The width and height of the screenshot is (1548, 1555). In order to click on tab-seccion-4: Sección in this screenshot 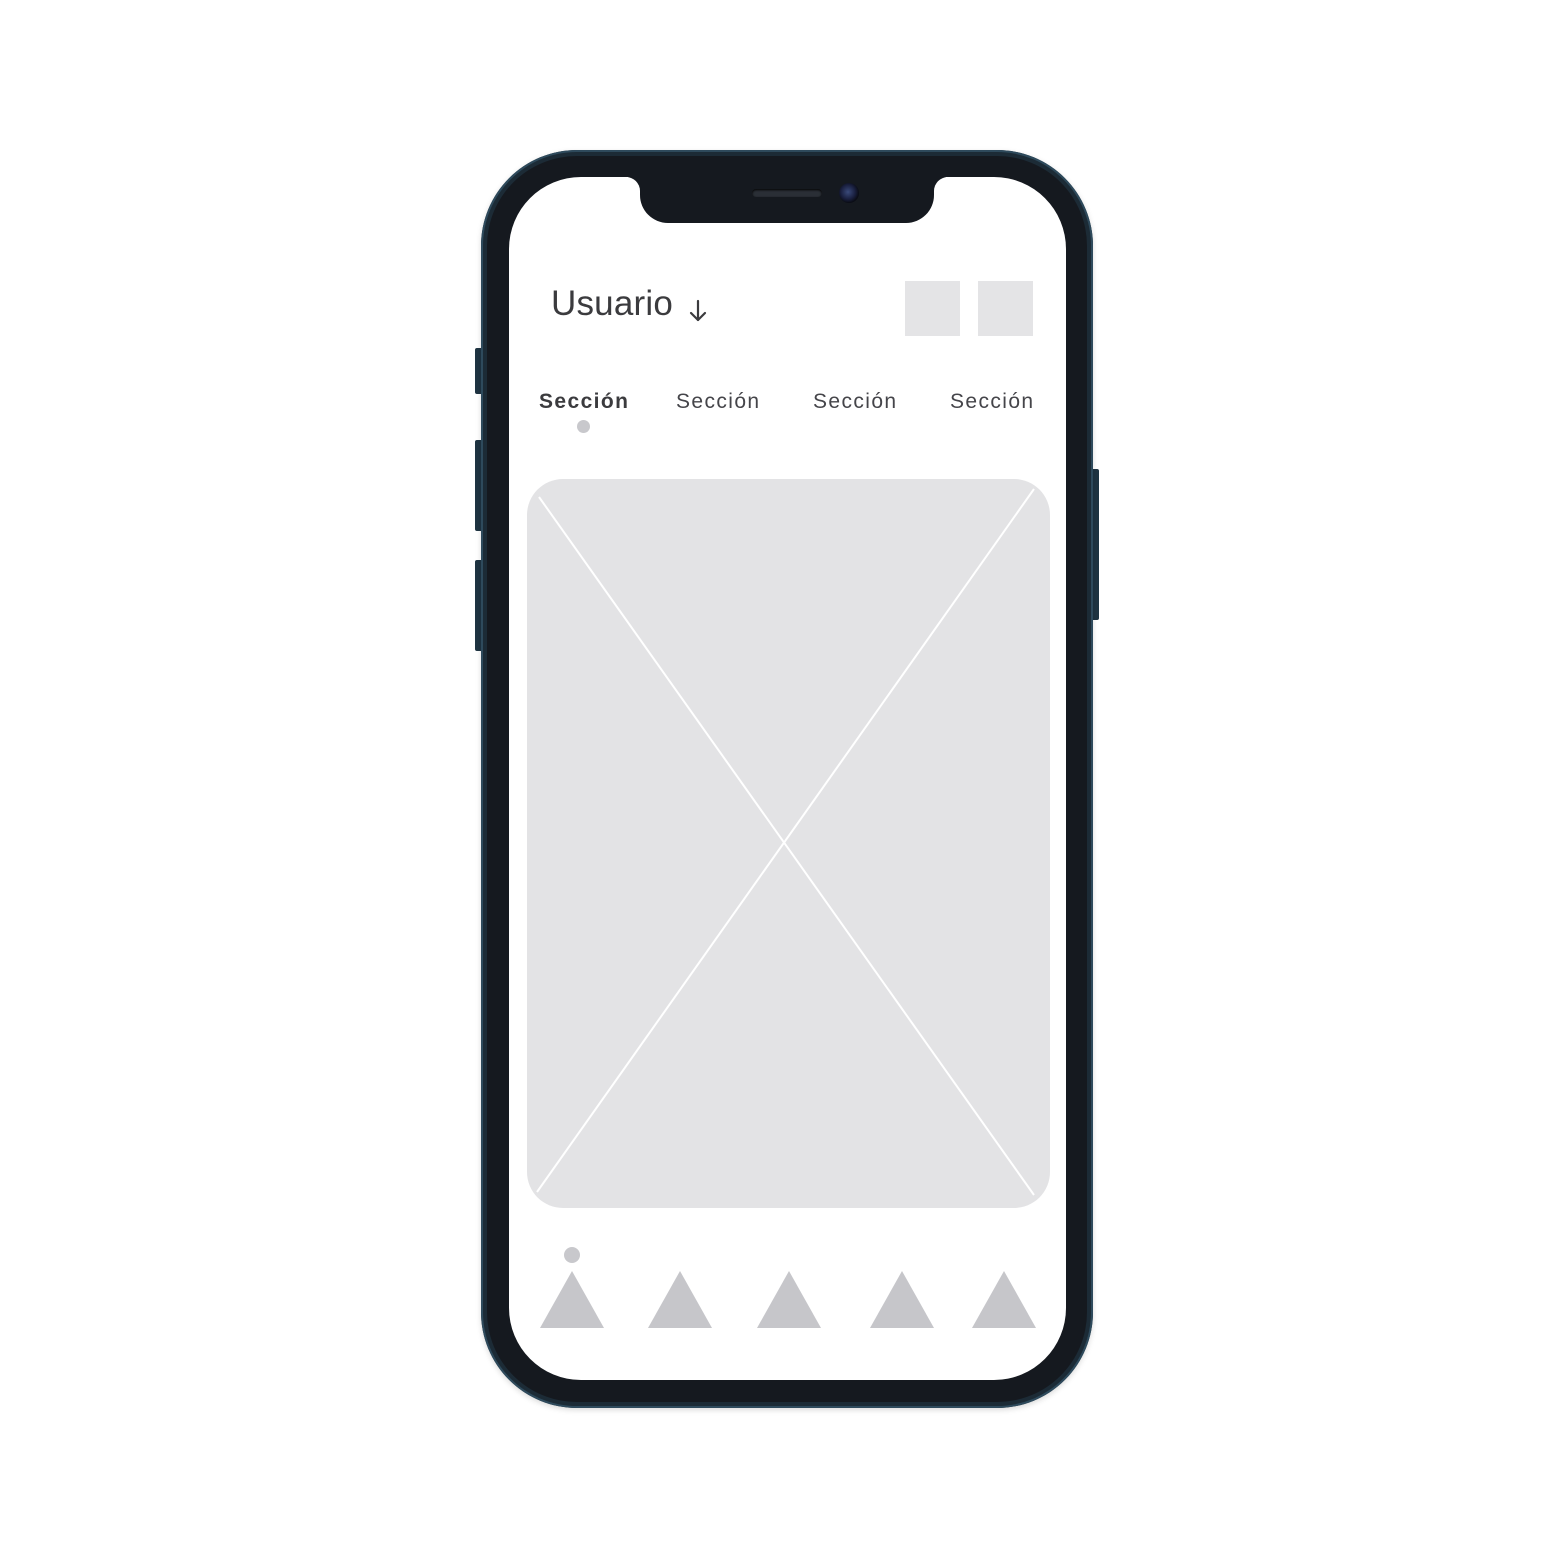, I will do `click(992, 402)`.